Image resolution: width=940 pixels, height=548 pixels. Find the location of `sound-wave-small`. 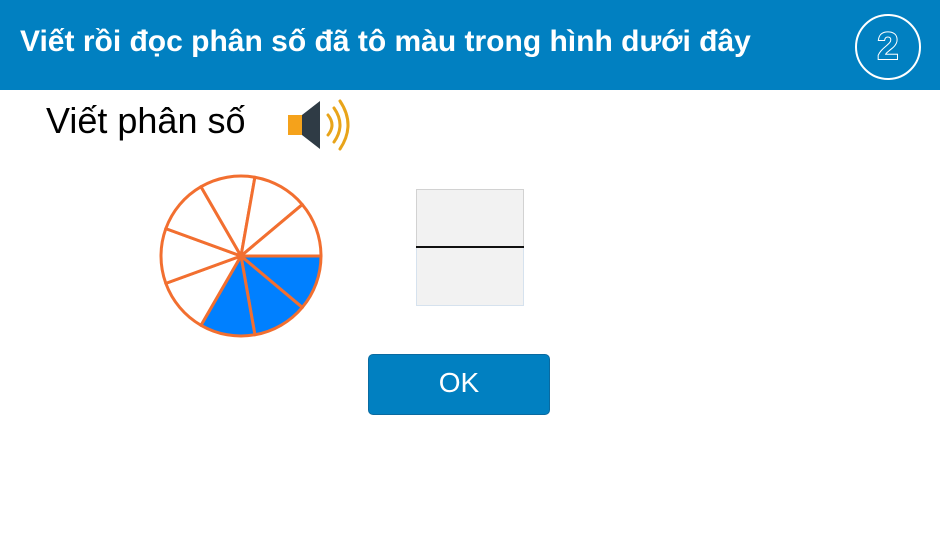

sound-wave-small is located at coordinates (330, 125).